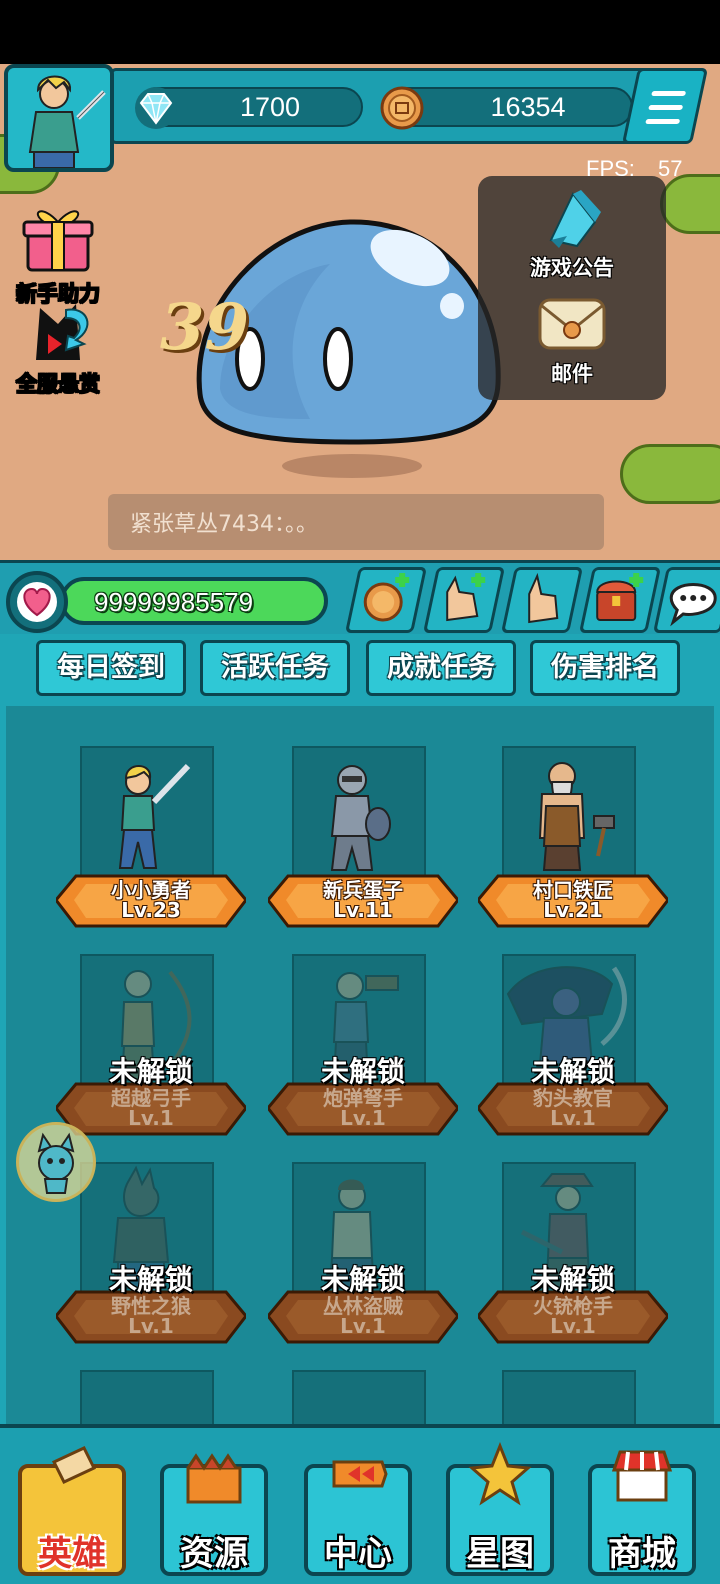 This screenshot has height=1584, width=720. What do you see at coordinates (500, 1554) in the screenshot?
I see `nav-star-map-label: 星图` at bounding box center [500, 1554].